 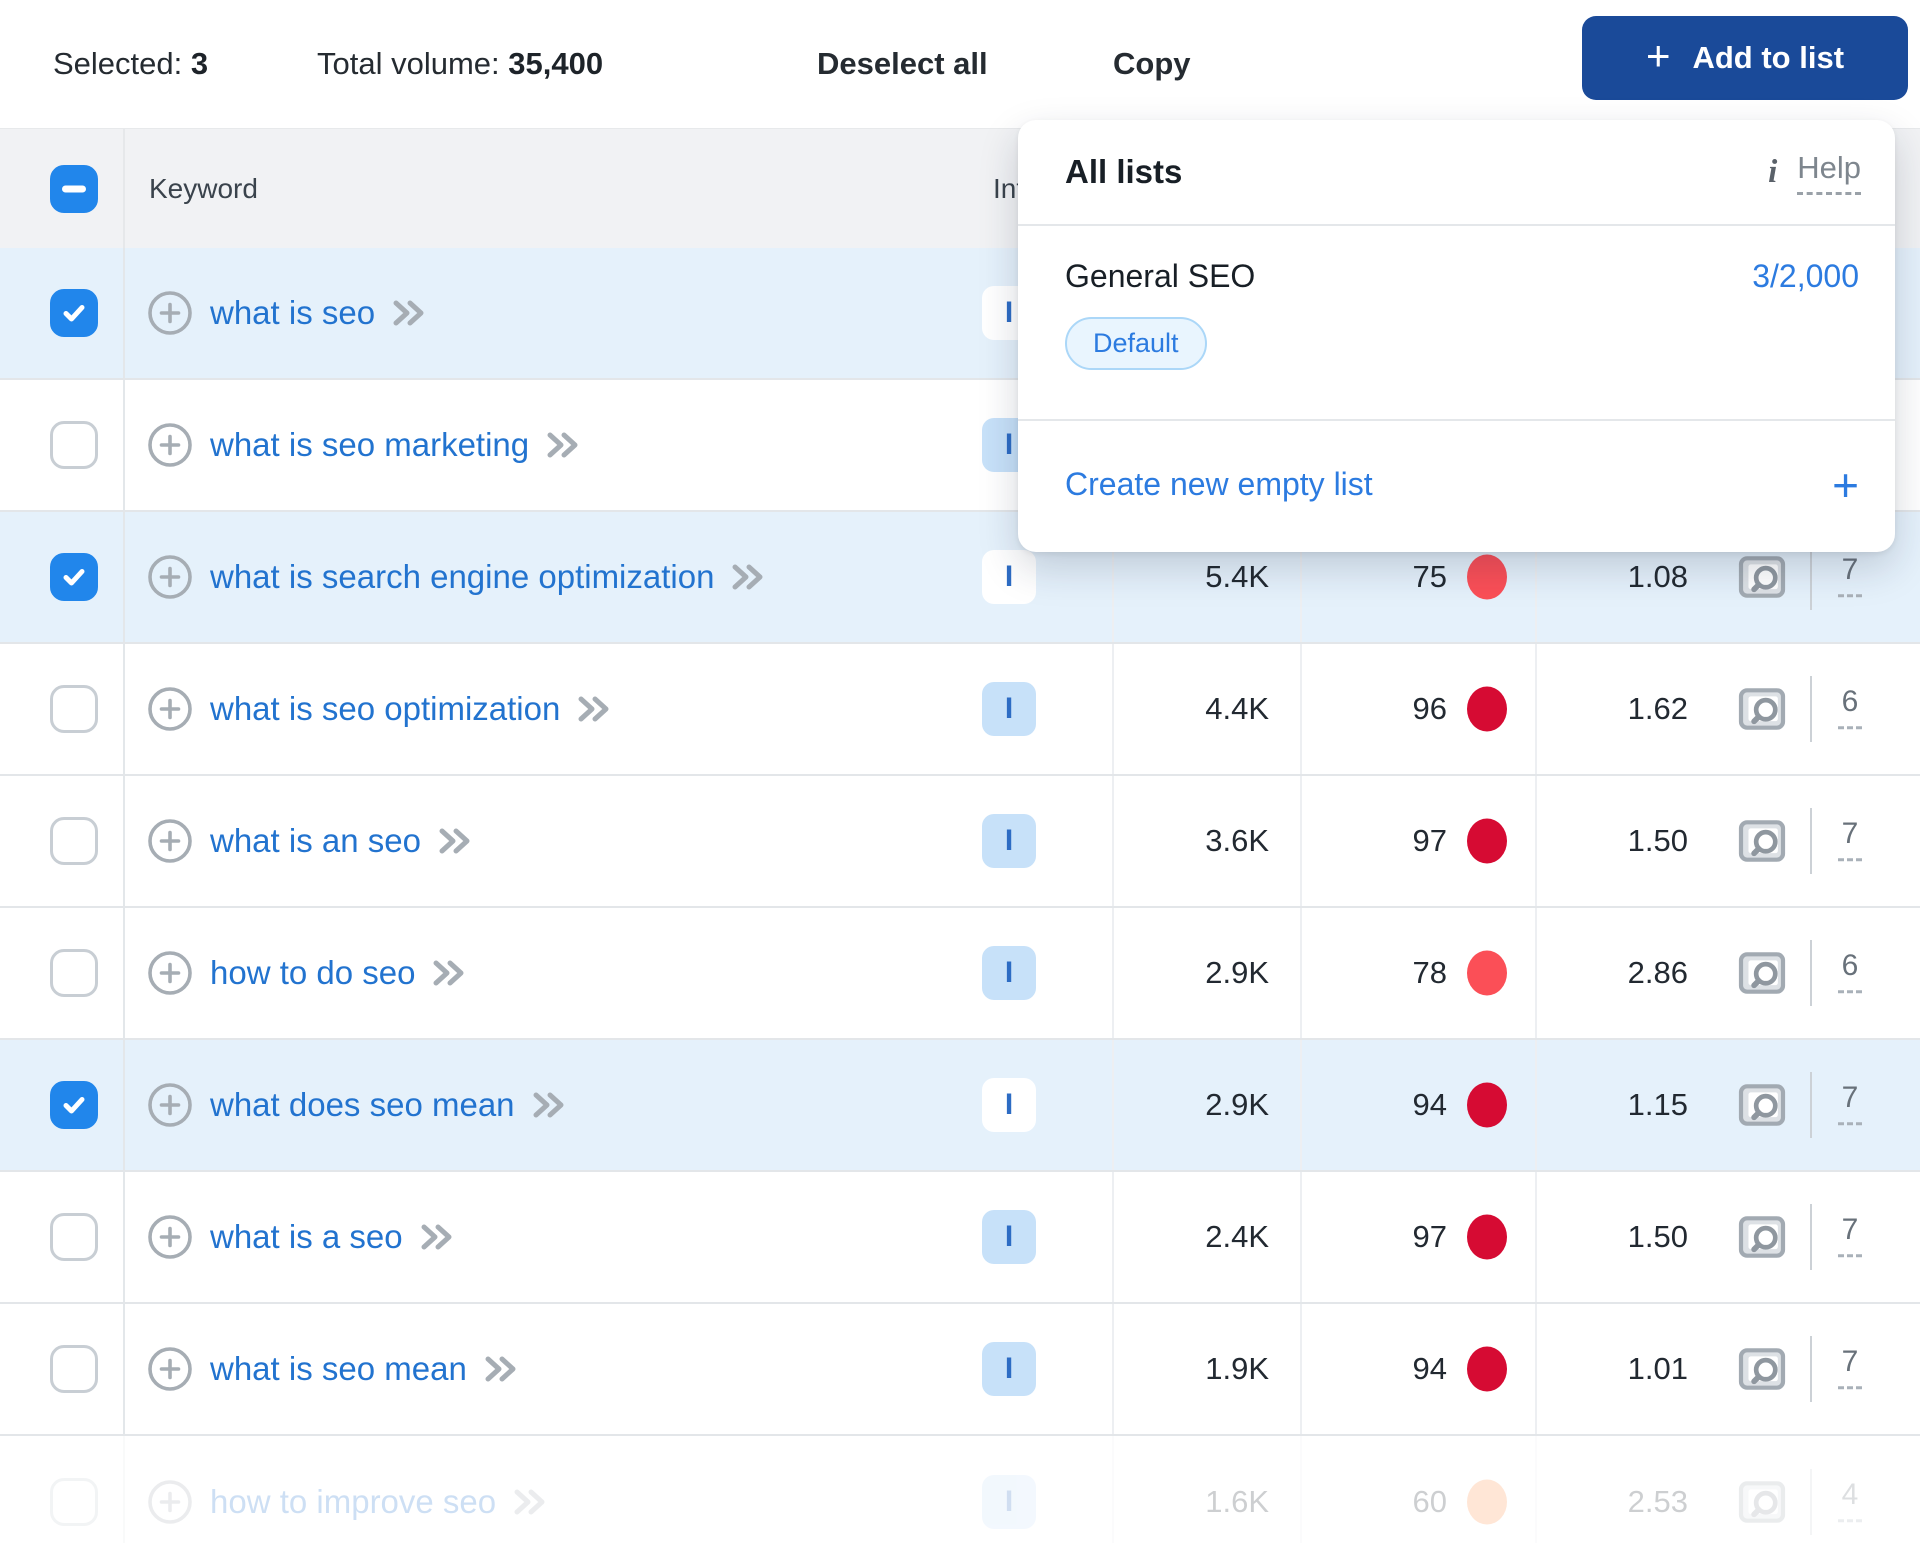 I want to click on keyword-link: what is seo, so click(x=292, y=313).